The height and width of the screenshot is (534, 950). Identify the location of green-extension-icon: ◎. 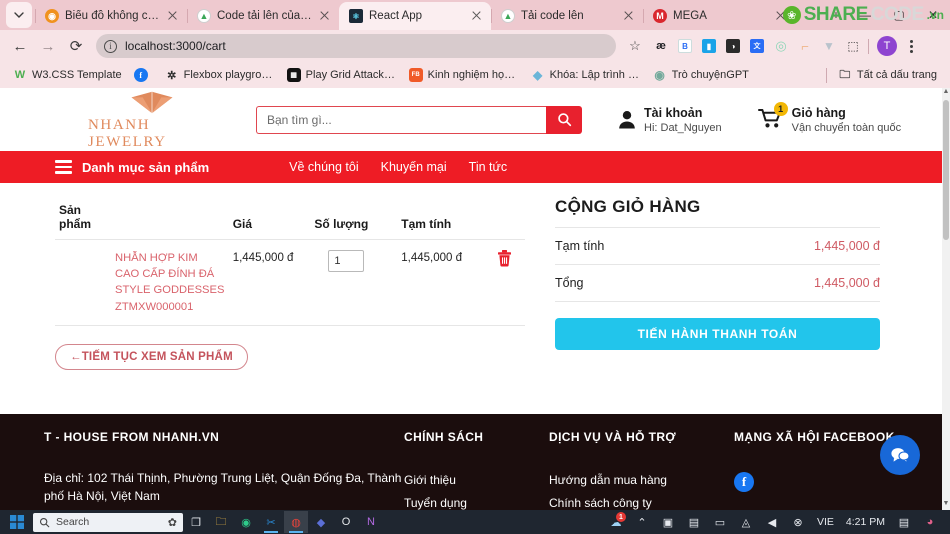
(781, 46).